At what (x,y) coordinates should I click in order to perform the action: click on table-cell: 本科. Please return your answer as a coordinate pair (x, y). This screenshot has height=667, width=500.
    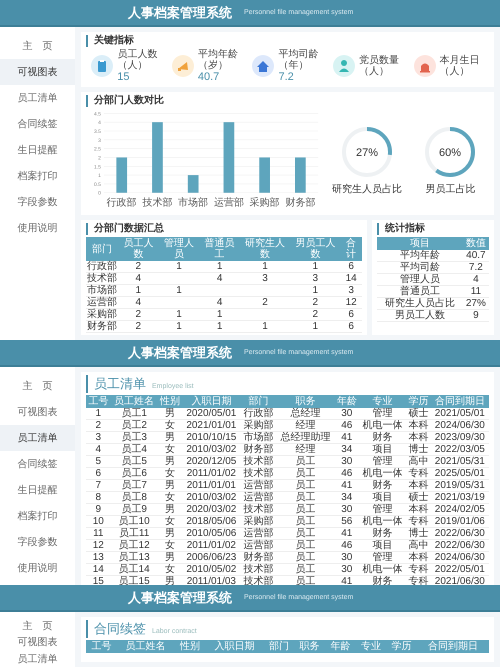
    Looking at the image, I should click on (418, 486).